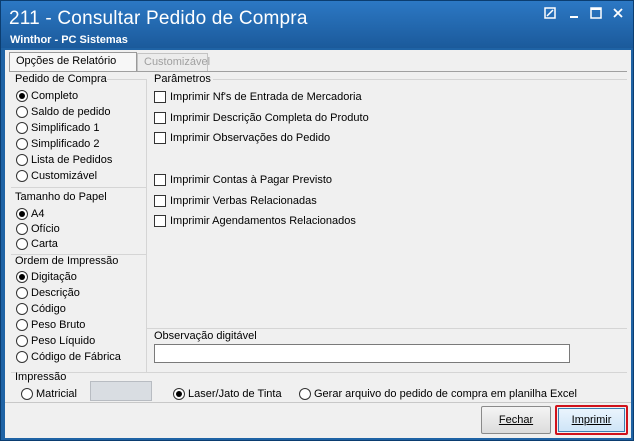 The width and height of the screenshot is (634, 441). Describe the element at coordinates (243, 200) in the screenshot. I see `checkbox-label: Imprimir Verbas Relacionadas` at that location.